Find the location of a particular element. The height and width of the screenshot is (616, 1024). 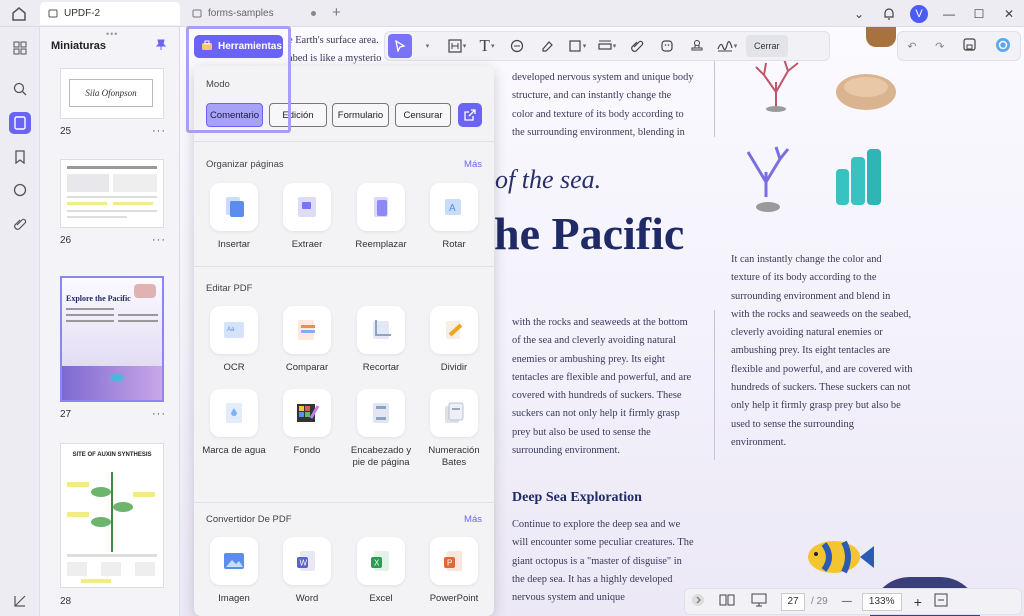

ocr-tool: Aa OCR is located at coordinates (234, 340).